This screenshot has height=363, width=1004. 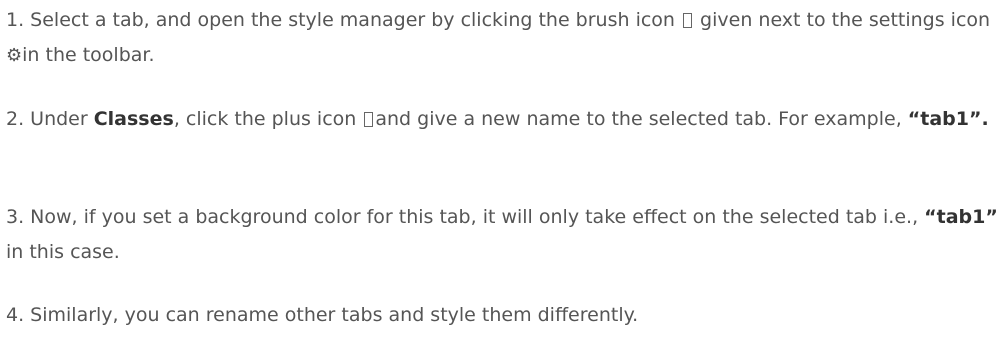 What do you see at coordinates (88, 55) in the screenshot?
I see `step-1-text-c: in the toolbar.` at bounding box center [88, 55].